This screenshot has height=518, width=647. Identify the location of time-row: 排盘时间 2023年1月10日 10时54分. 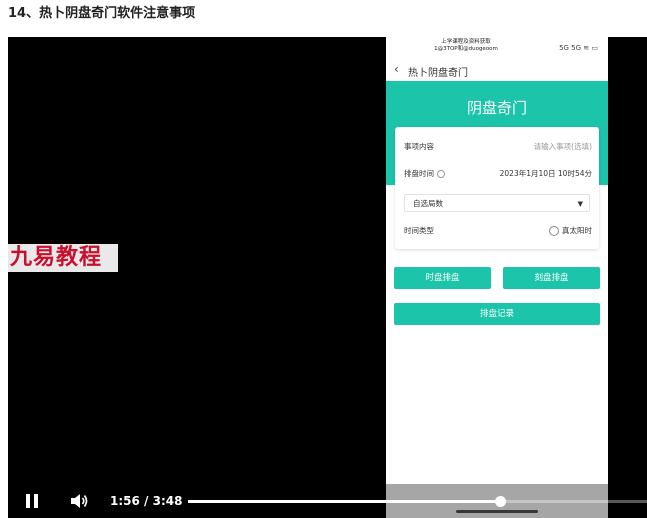
(498, 174).